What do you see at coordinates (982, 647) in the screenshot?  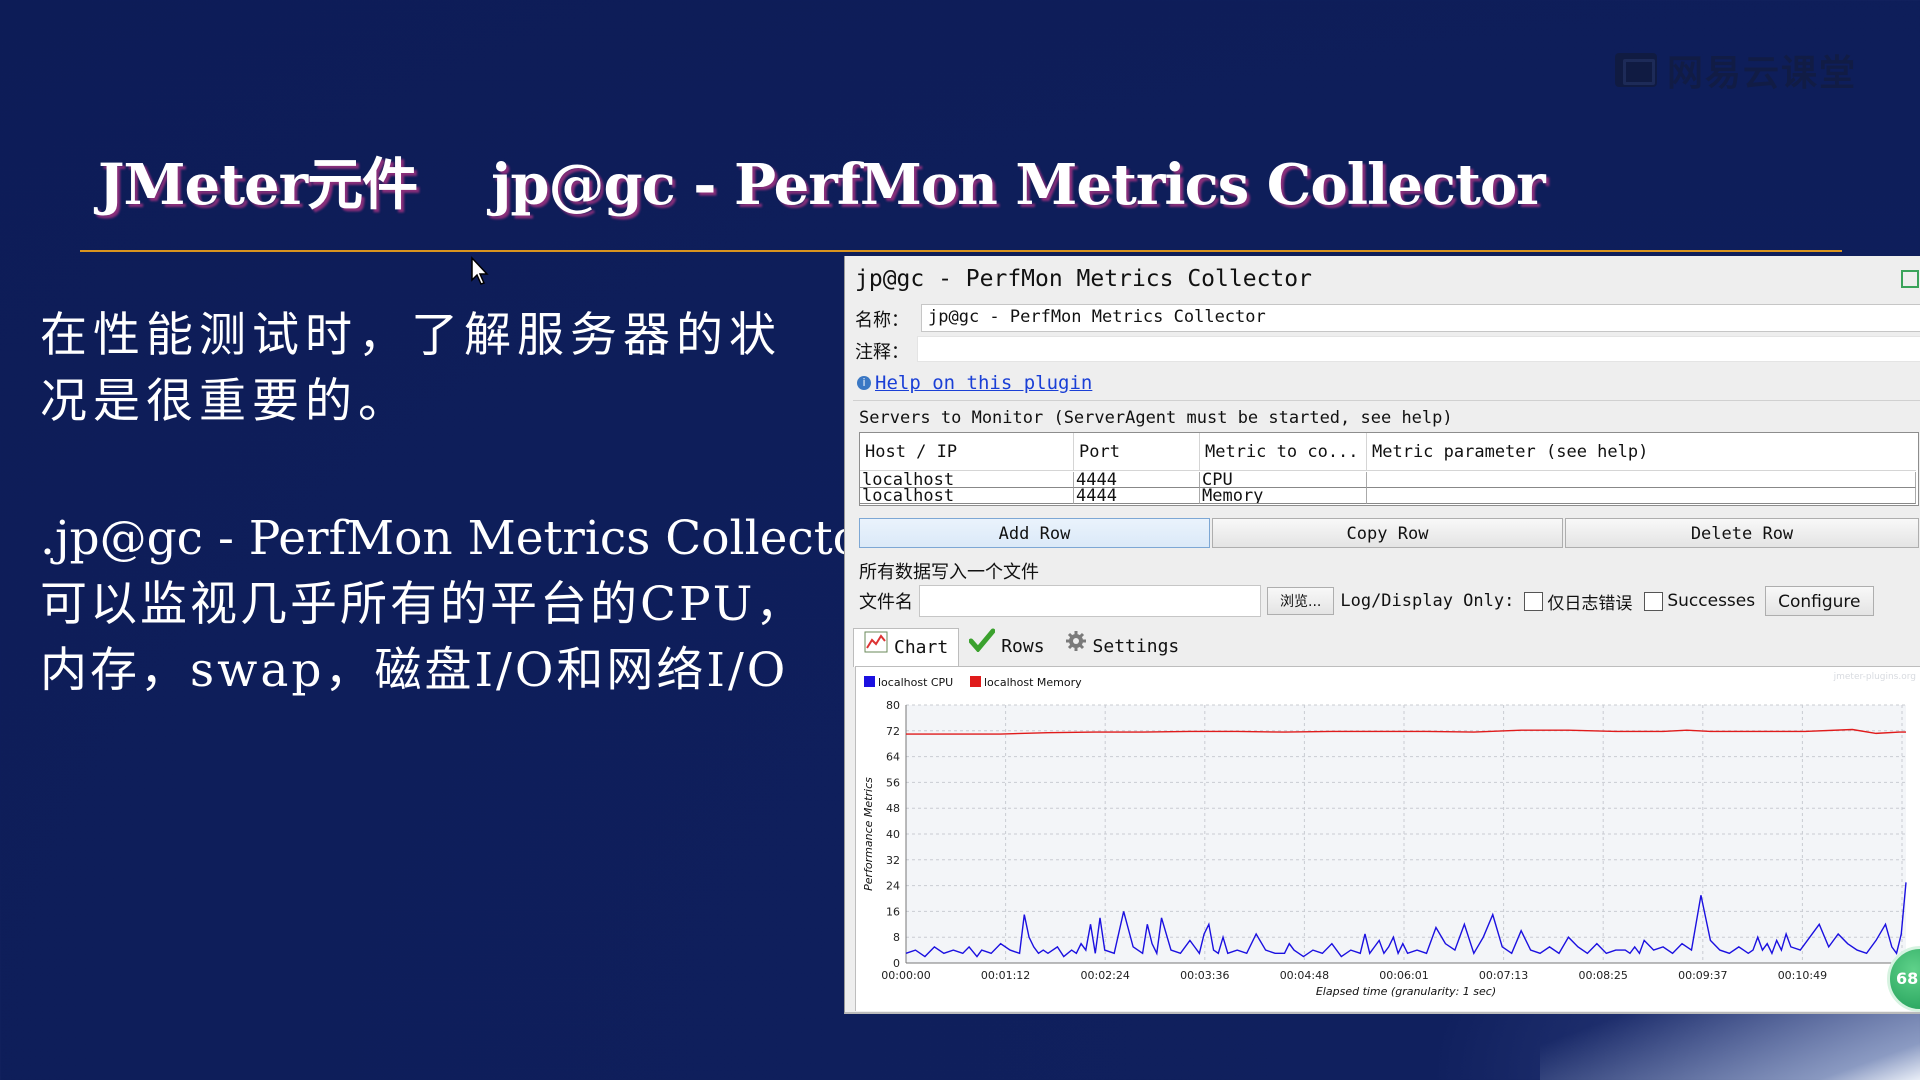 I see `checkmark-icon` at bounding box center [982, 647].